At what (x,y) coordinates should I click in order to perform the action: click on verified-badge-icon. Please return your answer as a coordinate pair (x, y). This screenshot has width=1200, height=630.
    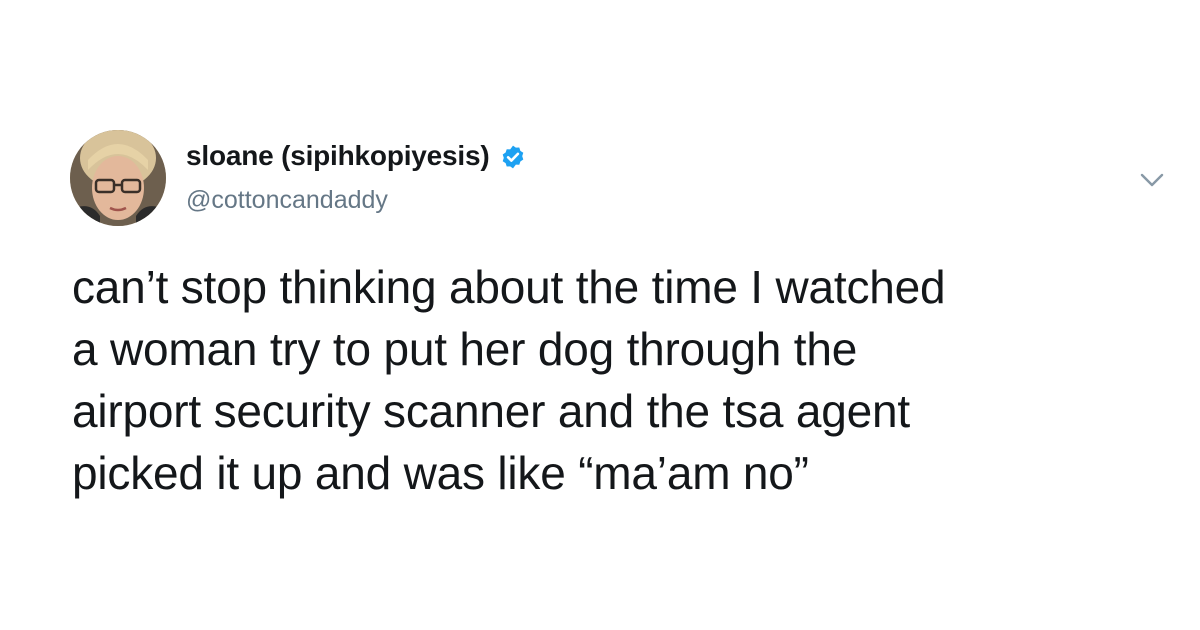
    Looking at the image, I should click on (512, 157).